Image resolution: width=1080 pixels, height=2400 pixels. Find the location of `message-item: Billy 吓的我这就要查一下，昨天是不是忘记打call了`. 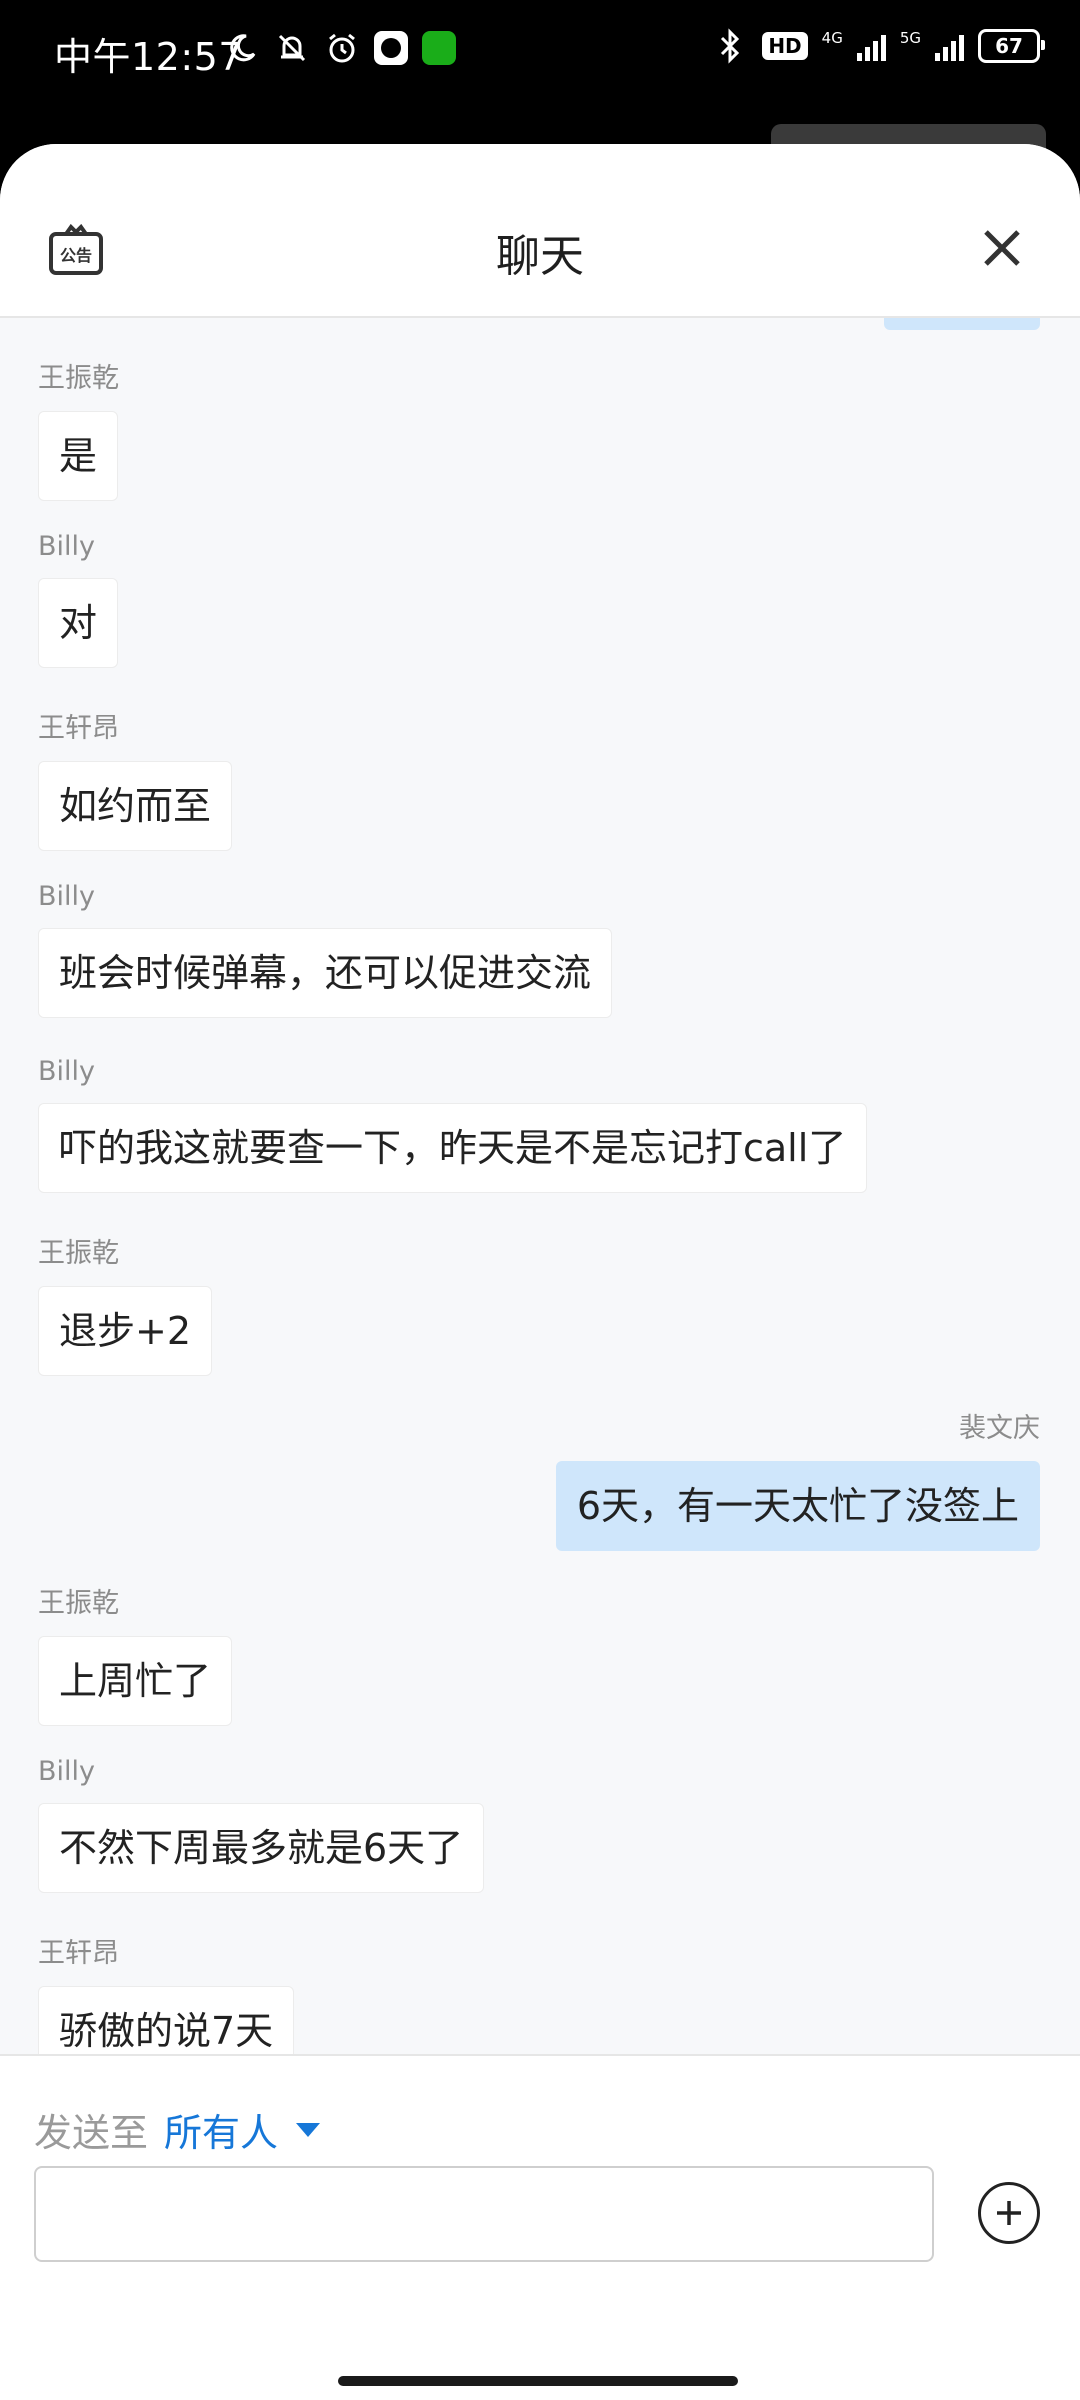

message-item: Billy 吓的我这就要查一下，昨天是不是忘记打call了 is located at coordinates (453, 1124).